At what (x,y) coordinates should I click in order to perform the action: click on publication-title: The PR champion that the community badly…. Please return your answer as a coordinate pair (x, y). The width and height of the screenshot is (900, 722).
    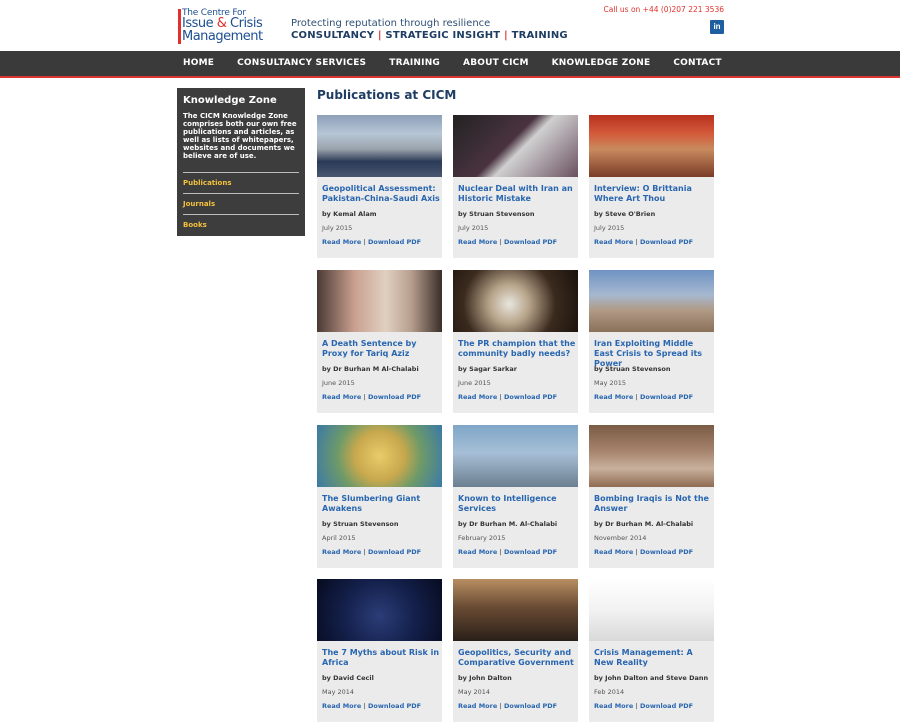
    Looking at the image, I should click on (517, 349).